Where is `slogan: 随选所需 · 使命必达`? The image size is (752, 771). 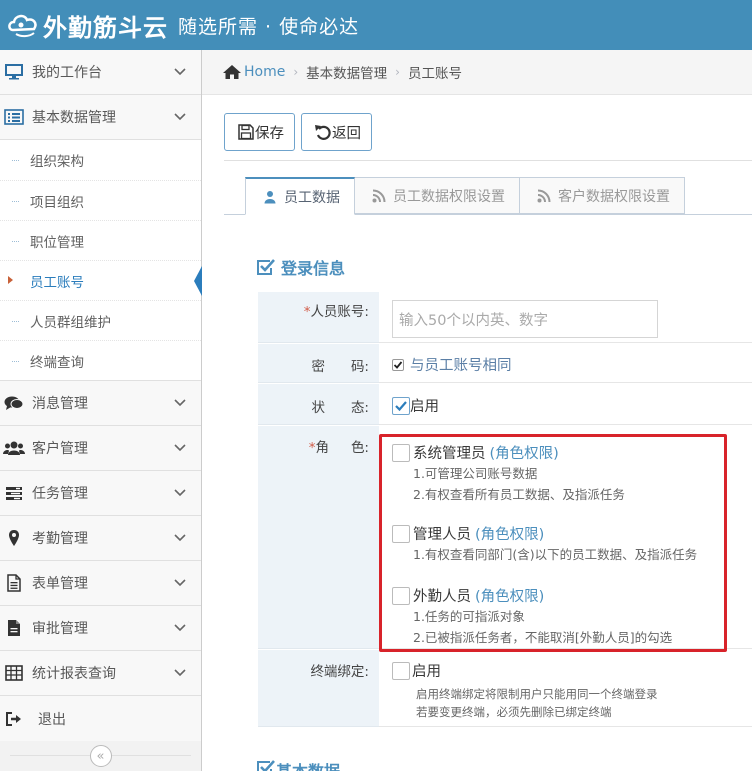 slogan: 随选所需 · 使命必达 is located at coordinates (269, 26).